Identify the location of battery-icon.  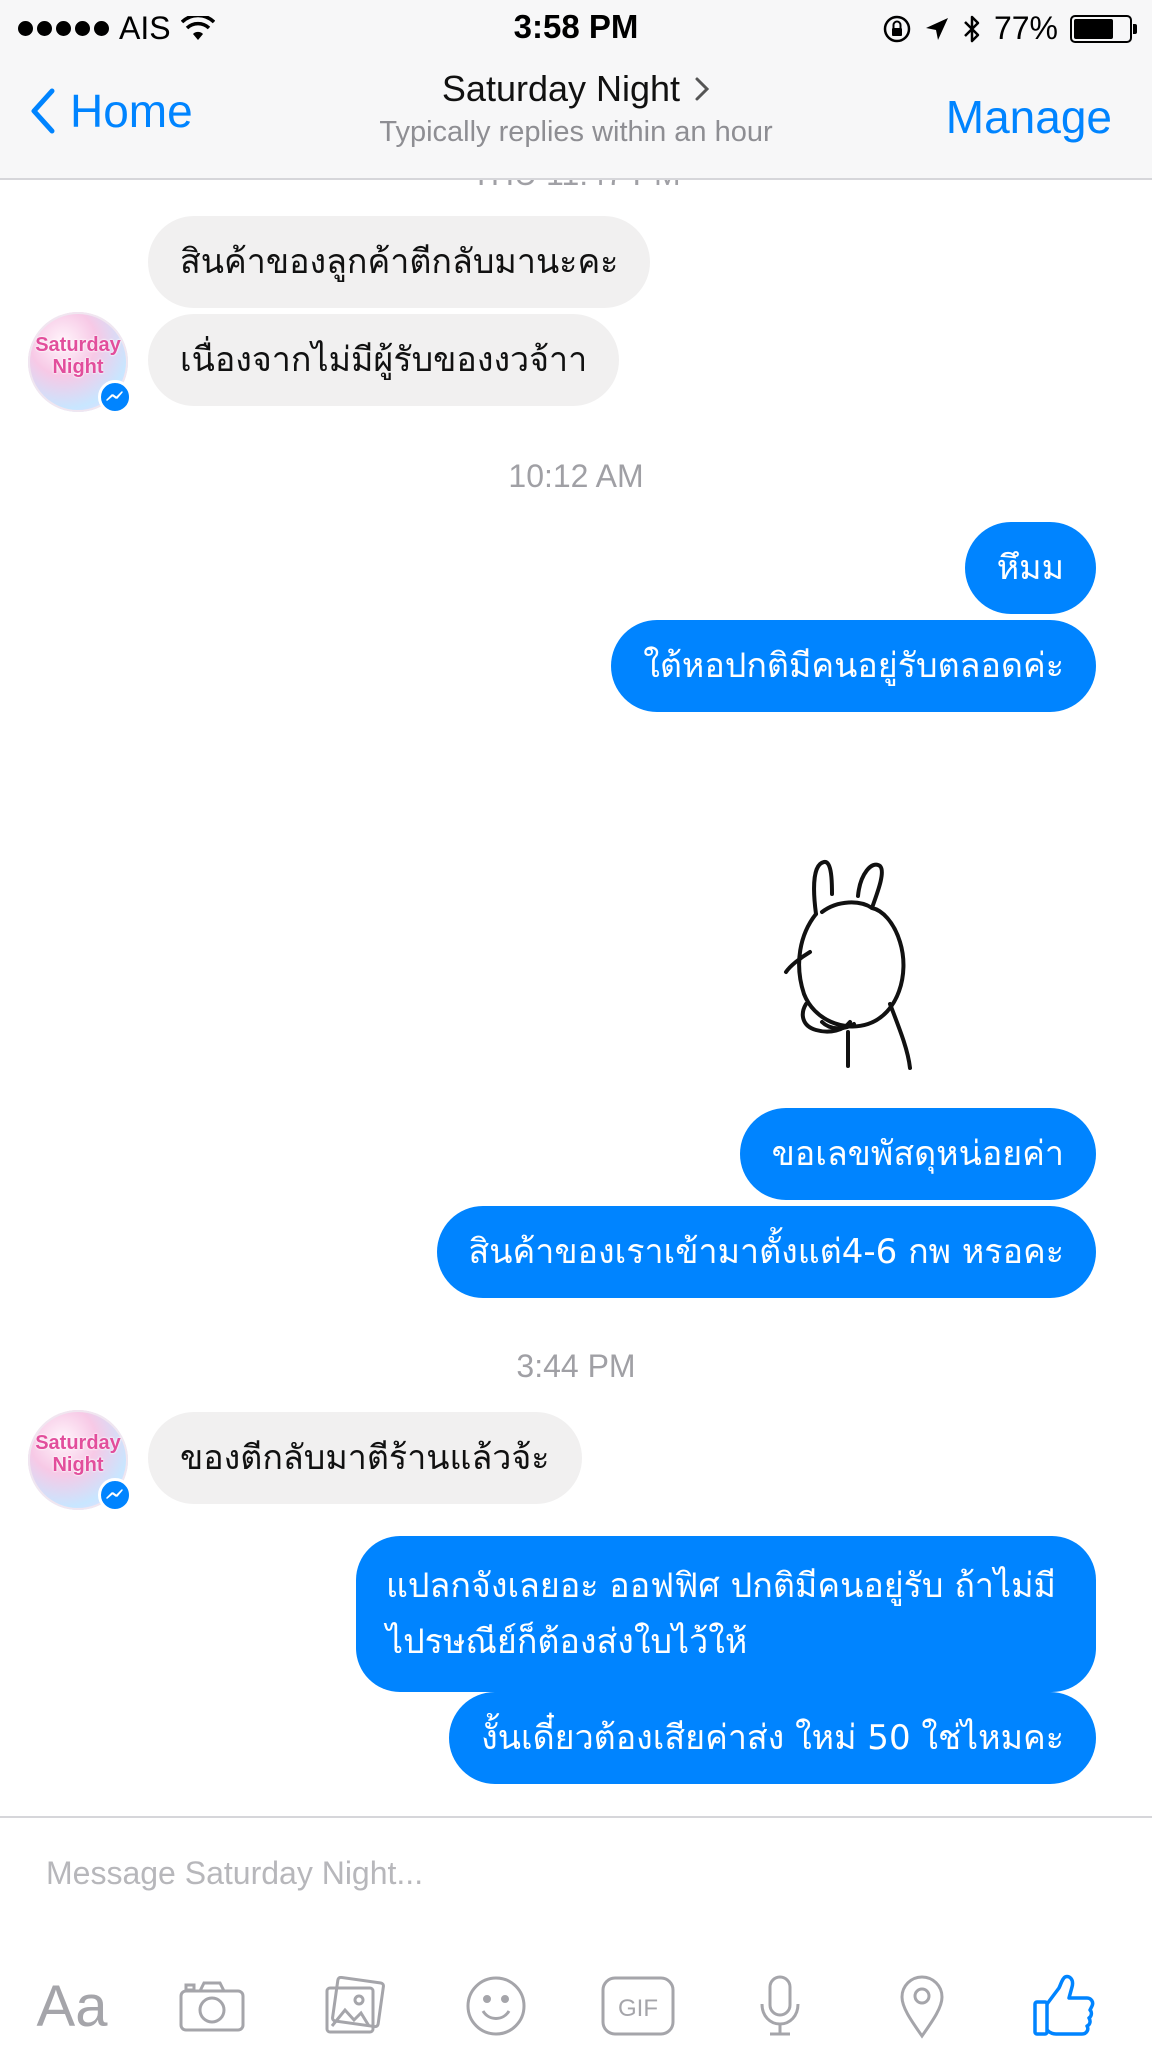
(1103, 28).